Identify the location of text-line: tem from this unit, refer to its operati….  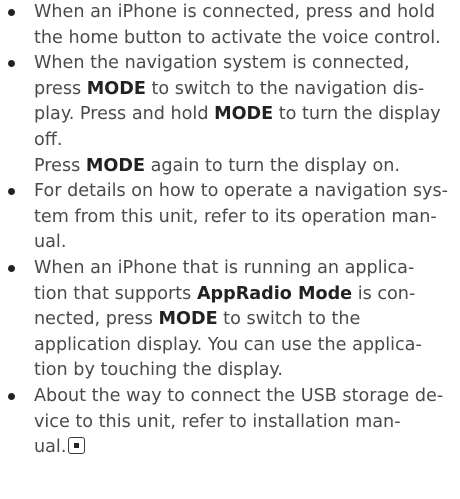
(235, 216).